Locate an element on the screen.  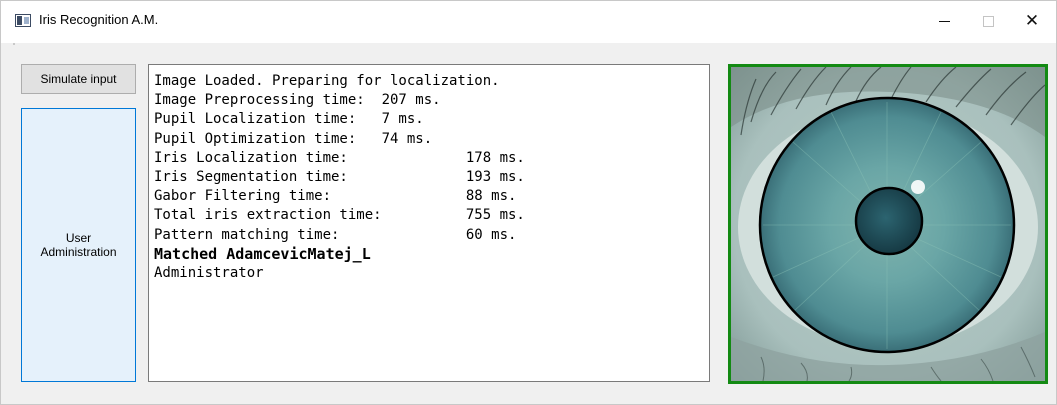
log-line: Administrator is located at coordinates (209, 272).